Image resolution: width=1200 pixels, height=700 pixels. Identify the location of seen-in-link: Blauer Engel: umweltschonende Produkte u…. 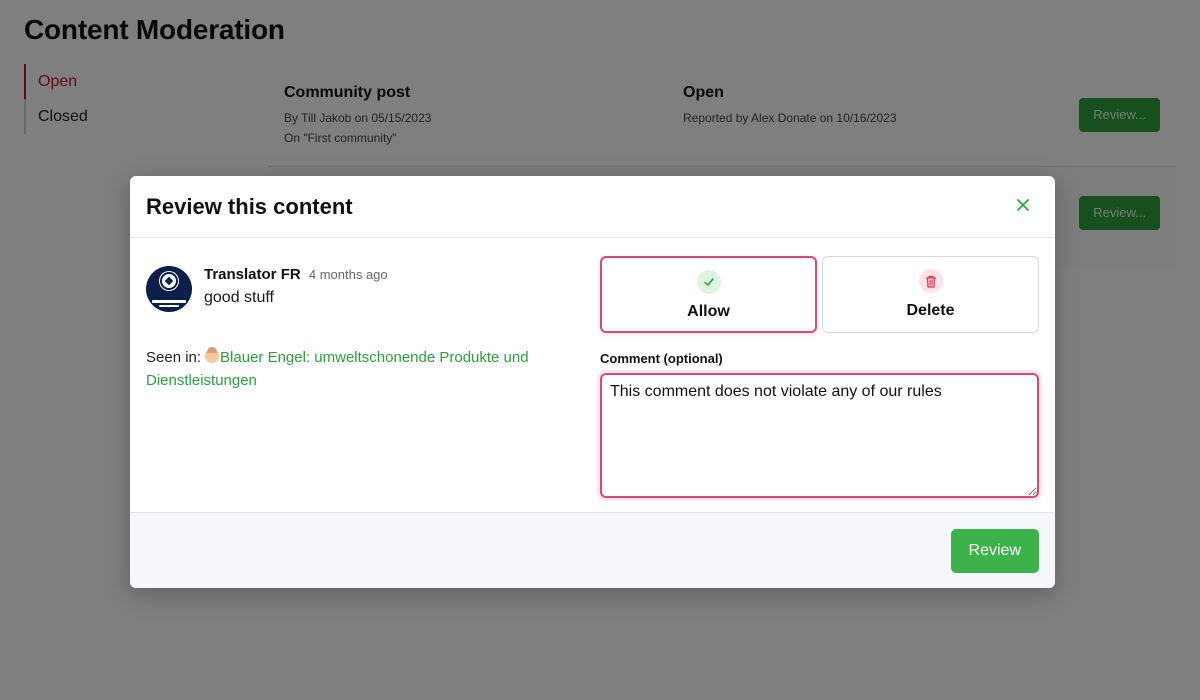
(337, 369).